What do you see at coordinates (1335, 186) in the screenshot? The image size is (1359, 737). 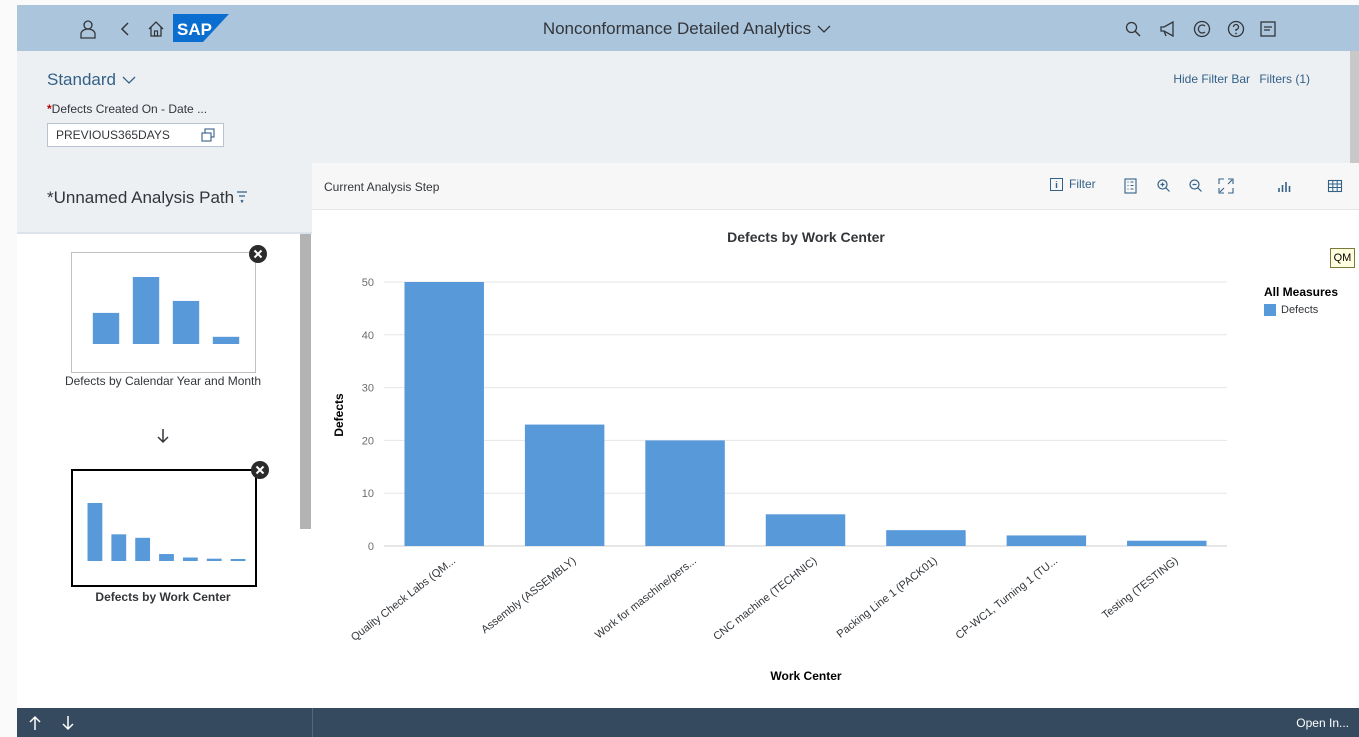 I see `table-icon` at bounding box center [1335, 186].